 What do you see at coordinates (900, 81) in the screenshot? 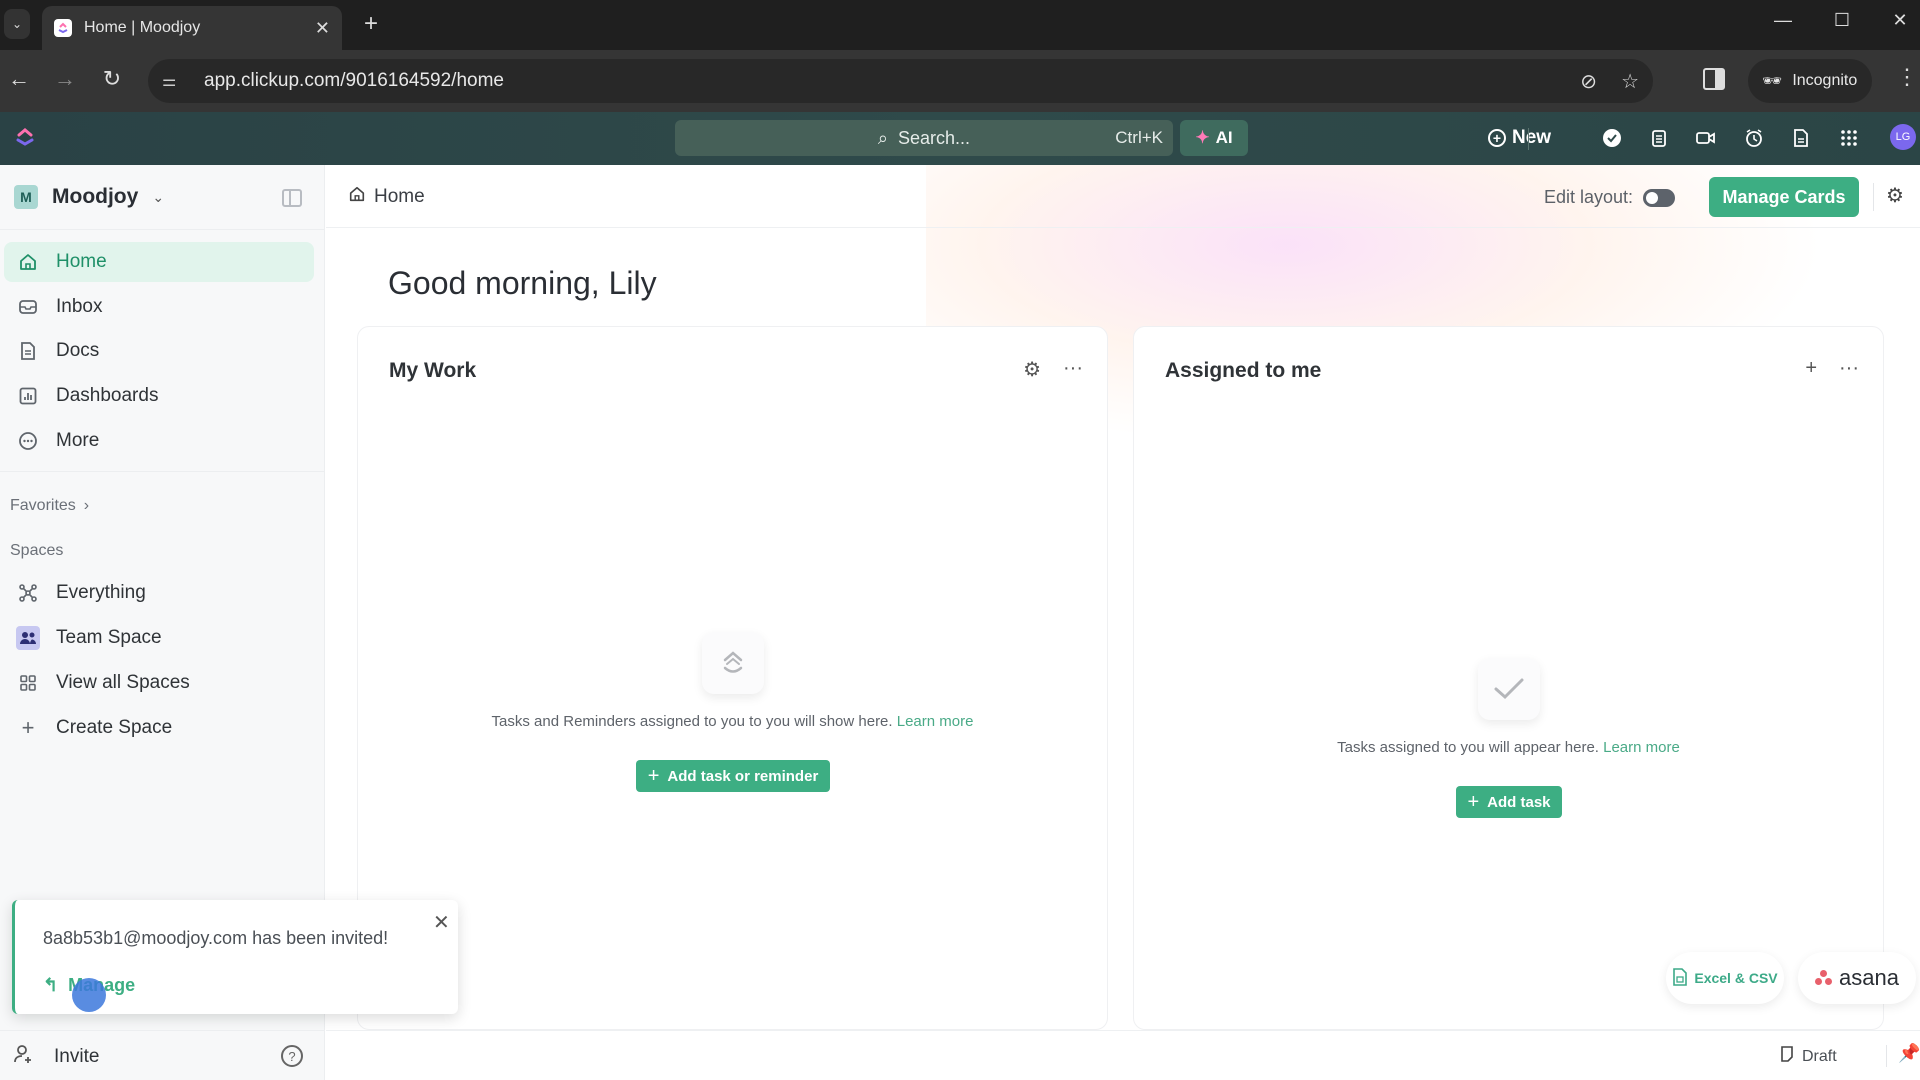
I see `address-bar: ⚌ app.clickup.com/9016164592/home ⊘ ☆` at bounding box center [900, 81].